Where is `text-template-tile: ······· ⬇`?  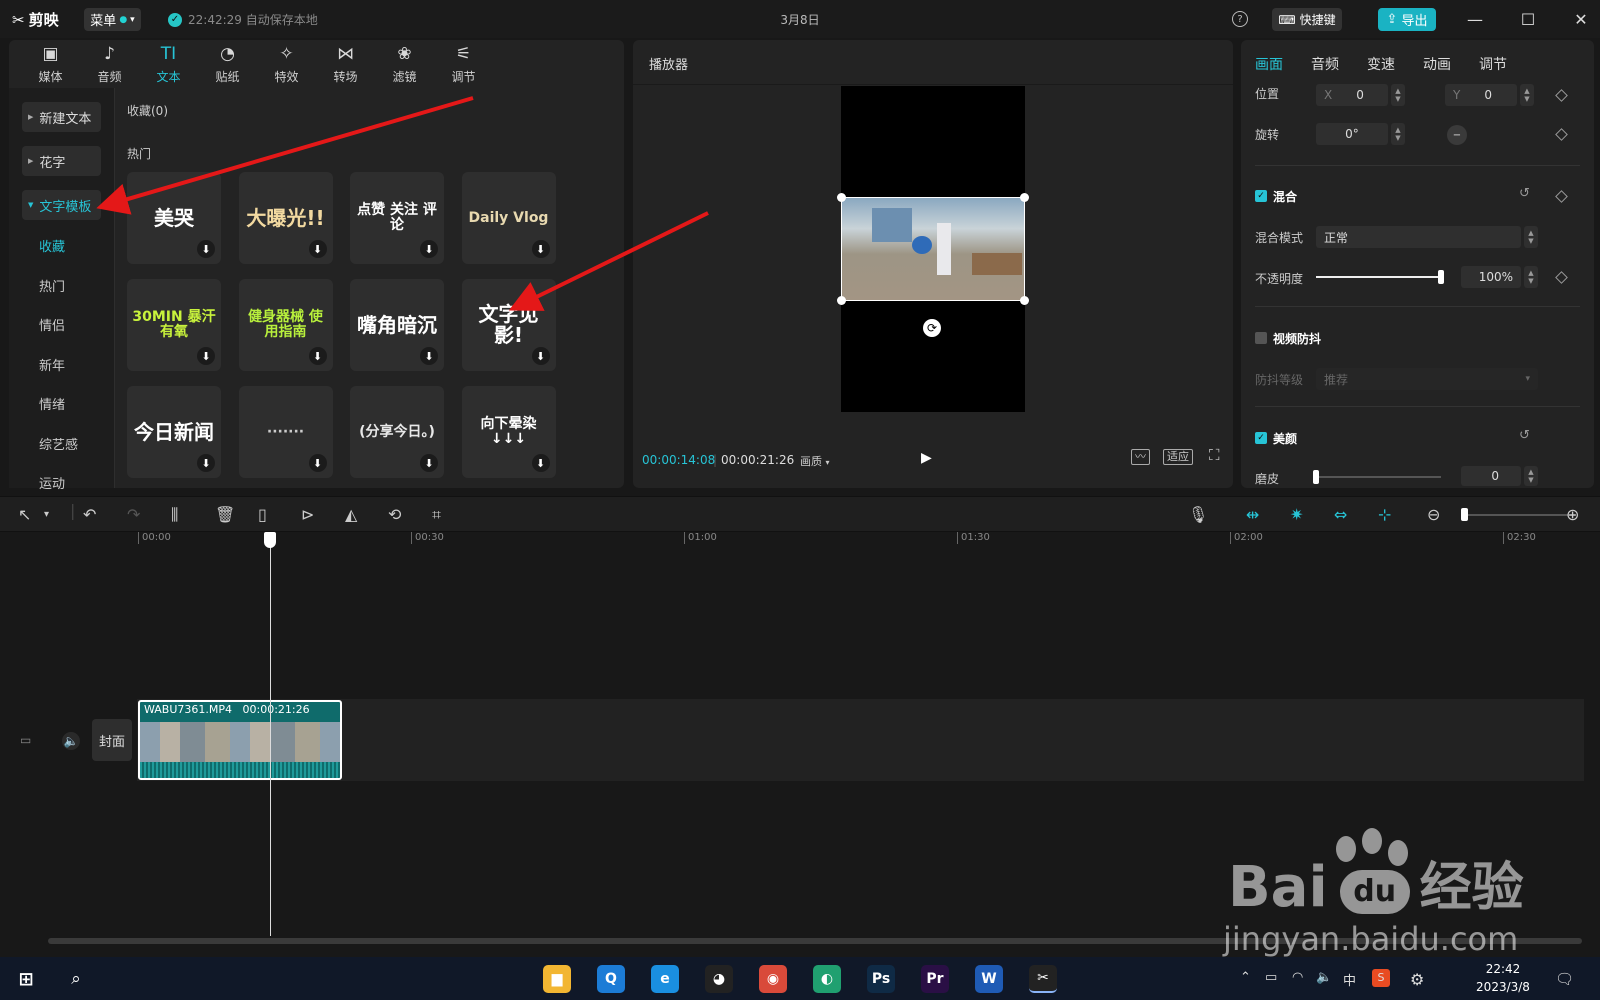 text-template-tile: ······· ⬇ is located at coordinates (285, 432).